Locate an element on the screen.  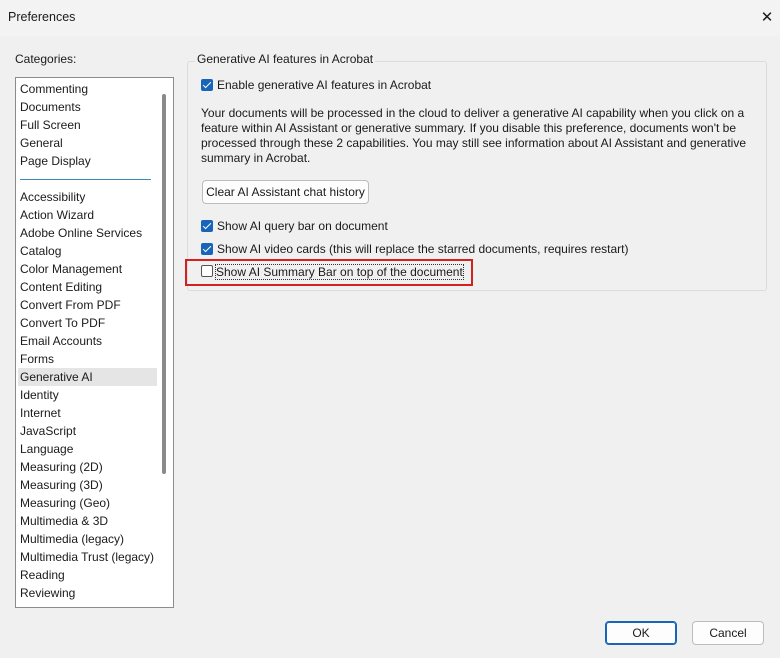
category-item-measuring-2d: Measuring (2D) is located at coordinates (61, 467).